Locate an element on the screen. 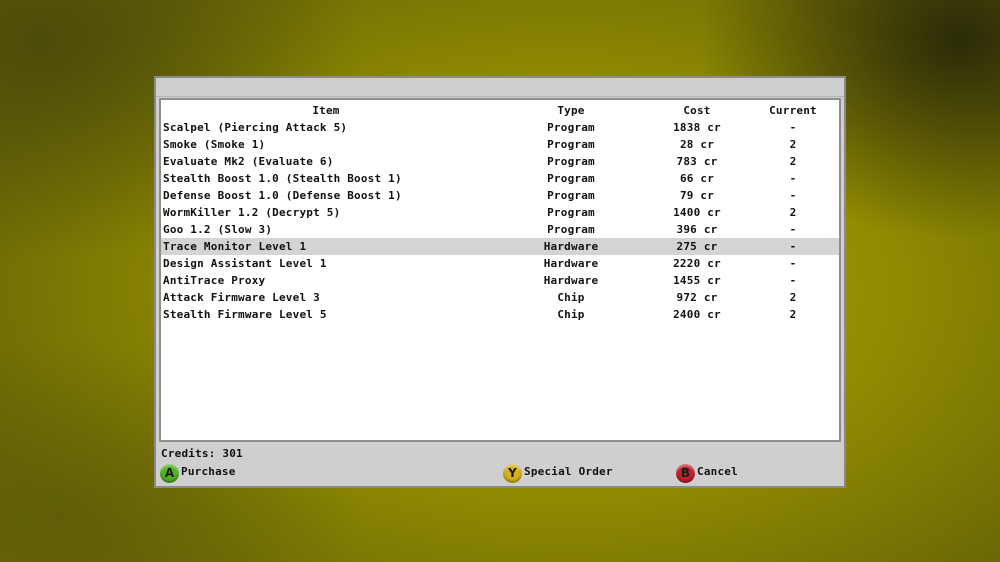 Image resolution: width=1000 pixels, height=562 pixels. purchase-button: A Purchase is located at coordinates (198, 473).